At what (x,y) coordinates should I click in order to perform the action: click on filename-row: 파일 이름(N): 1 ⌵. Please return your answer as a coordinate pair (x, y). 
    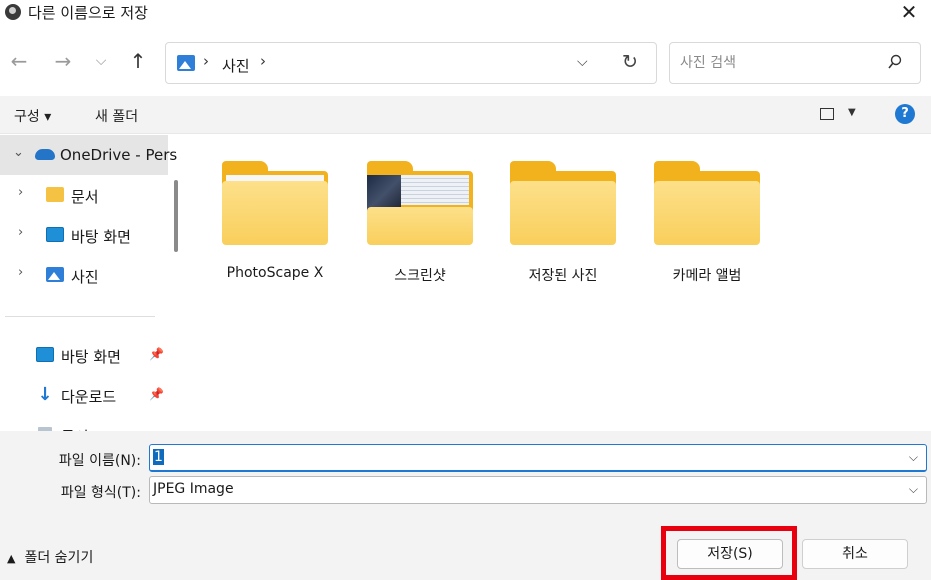
    Looking at the image, I should click on (465, 459).